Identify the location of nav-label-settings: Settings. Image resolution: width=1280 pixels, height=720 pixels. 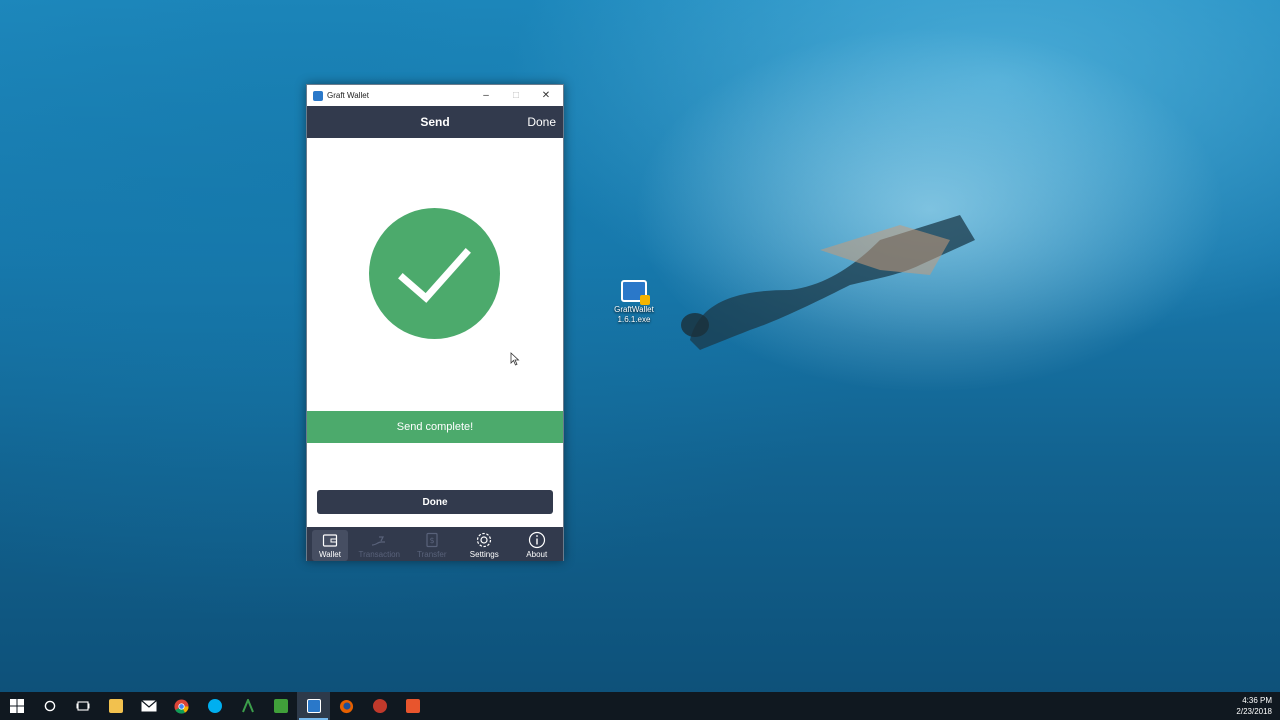
(484, 554).